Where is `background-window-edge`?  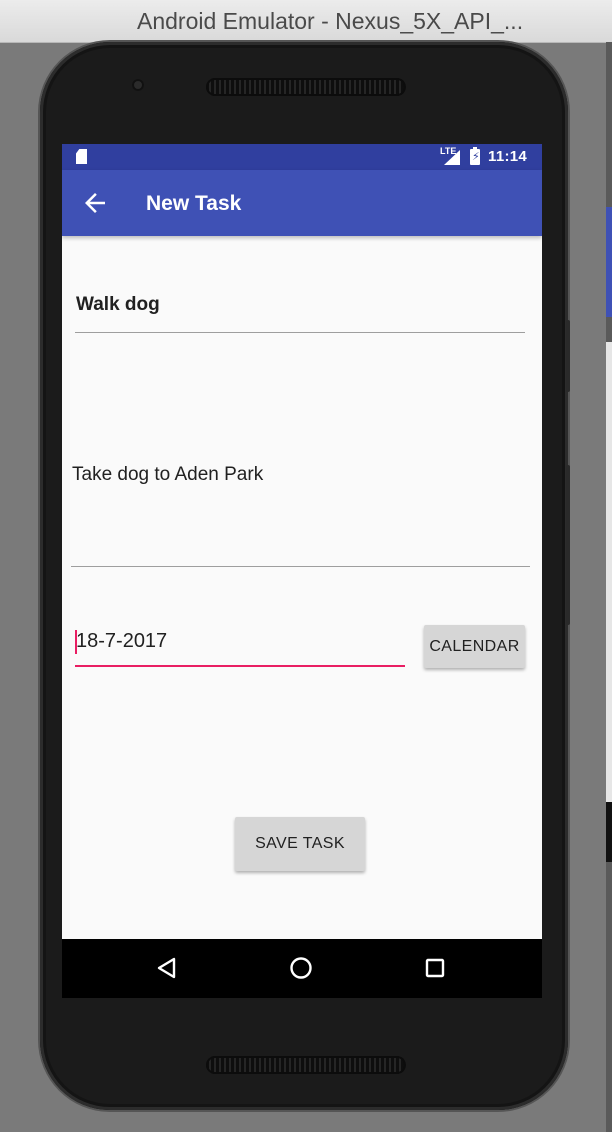
background-window-edge is located at coordinates (609, 587).